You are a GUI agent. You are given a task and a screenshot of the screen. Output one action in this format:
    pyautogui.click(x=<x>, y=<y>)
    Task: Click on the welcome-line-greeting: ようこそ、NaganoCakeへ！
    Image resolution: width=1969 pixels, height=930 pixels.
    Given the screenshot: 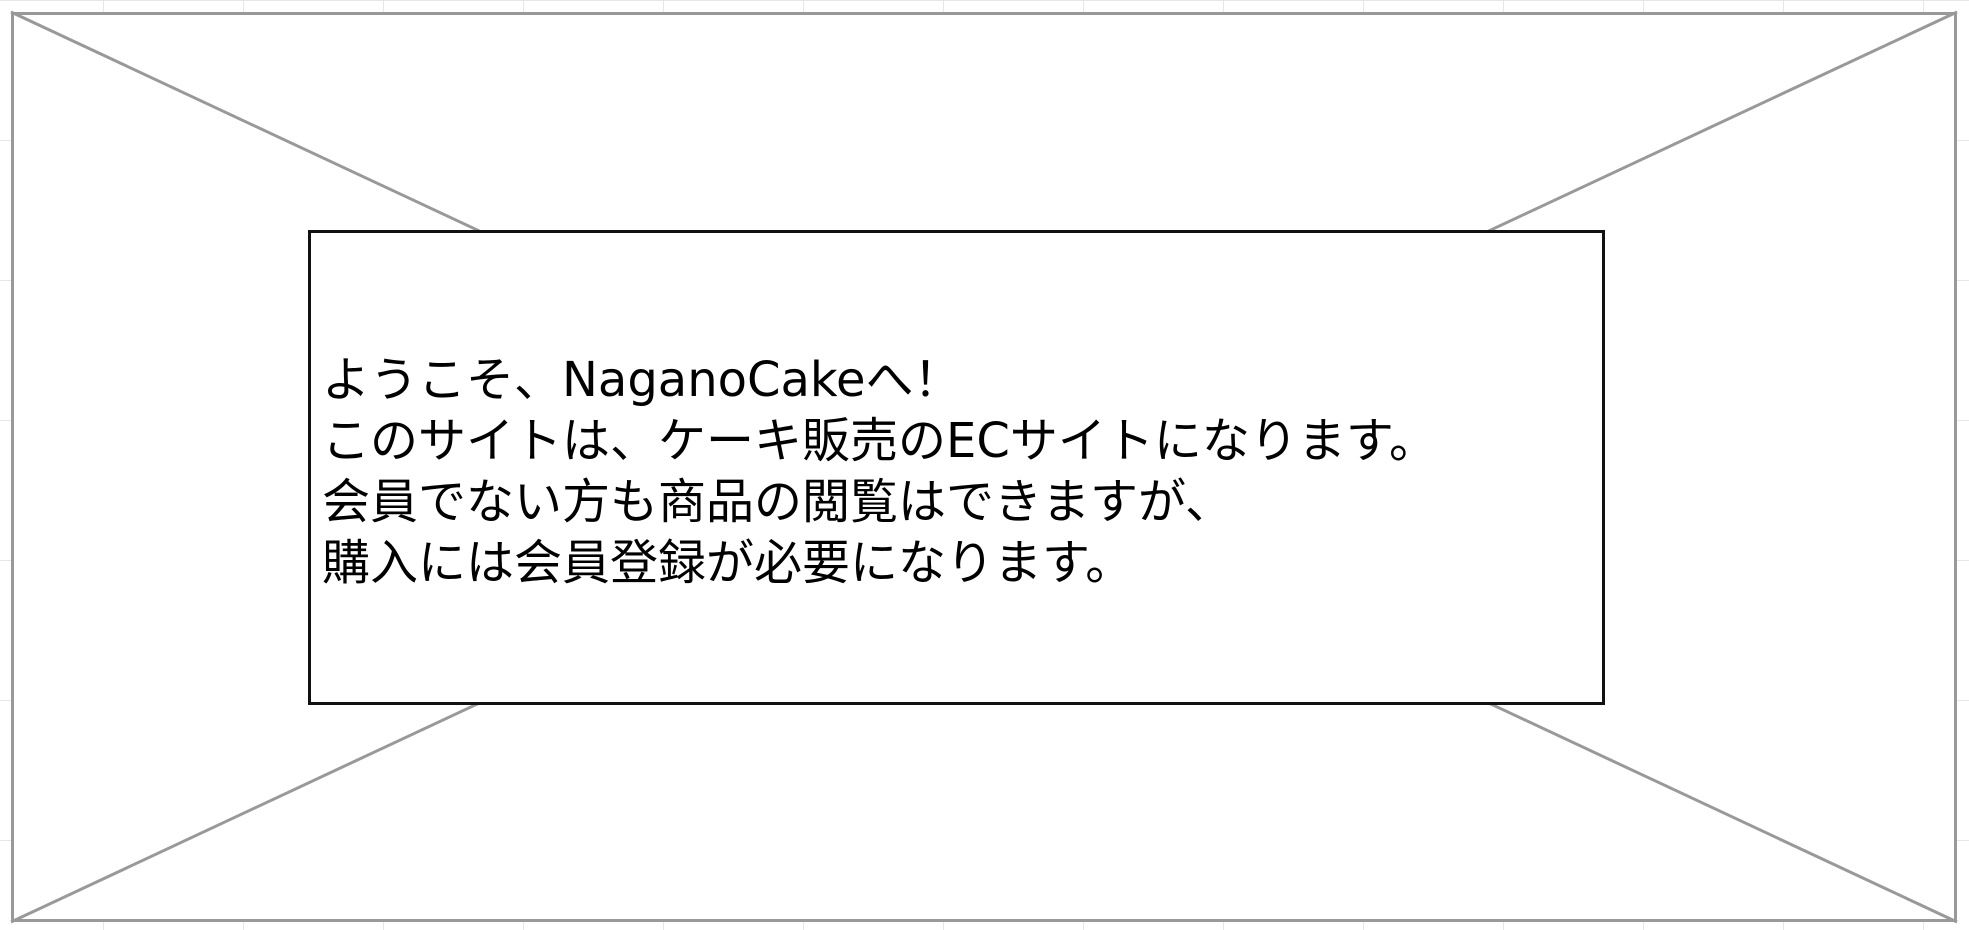 What is the action you would take?
    pyautogui.click(x=642, y=380)
    